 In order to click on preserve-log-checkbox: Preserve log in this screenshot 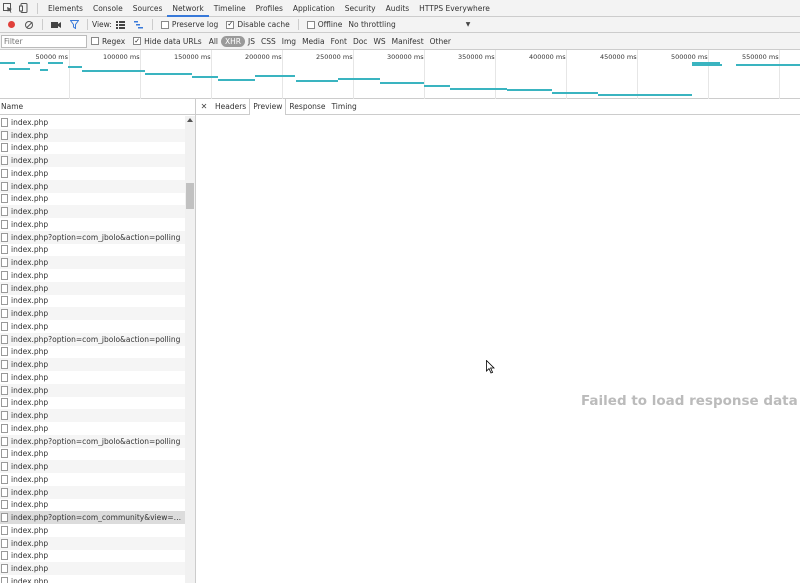, I will do `click(189, 24)`.